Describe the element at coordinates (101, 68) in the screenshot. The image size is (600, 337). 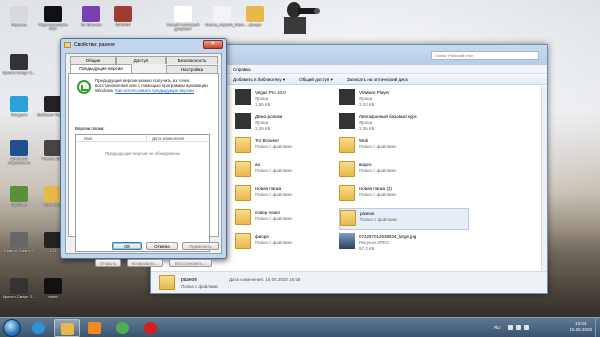
I see `tab-previous-versions: Предыдущие версии` at that location.